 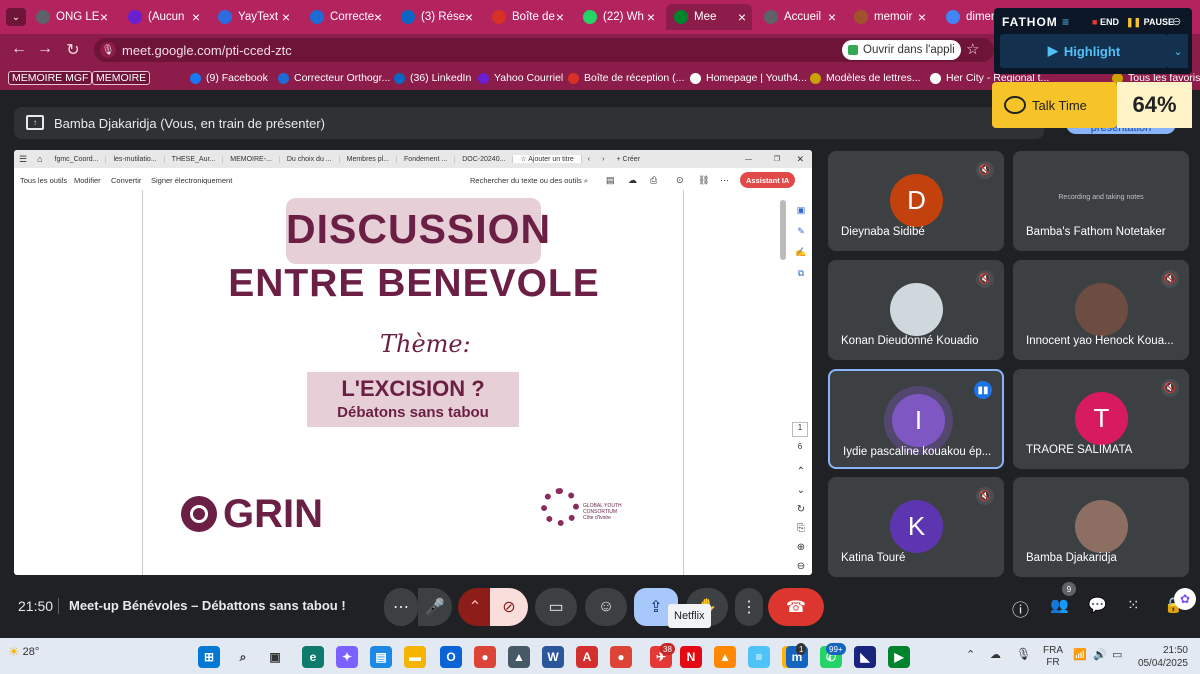 What do you see at coordinates (1084, 51) in the screenshot?
I see `highlight-button: ▶ Highlight` at bounding box center [1084, 51].